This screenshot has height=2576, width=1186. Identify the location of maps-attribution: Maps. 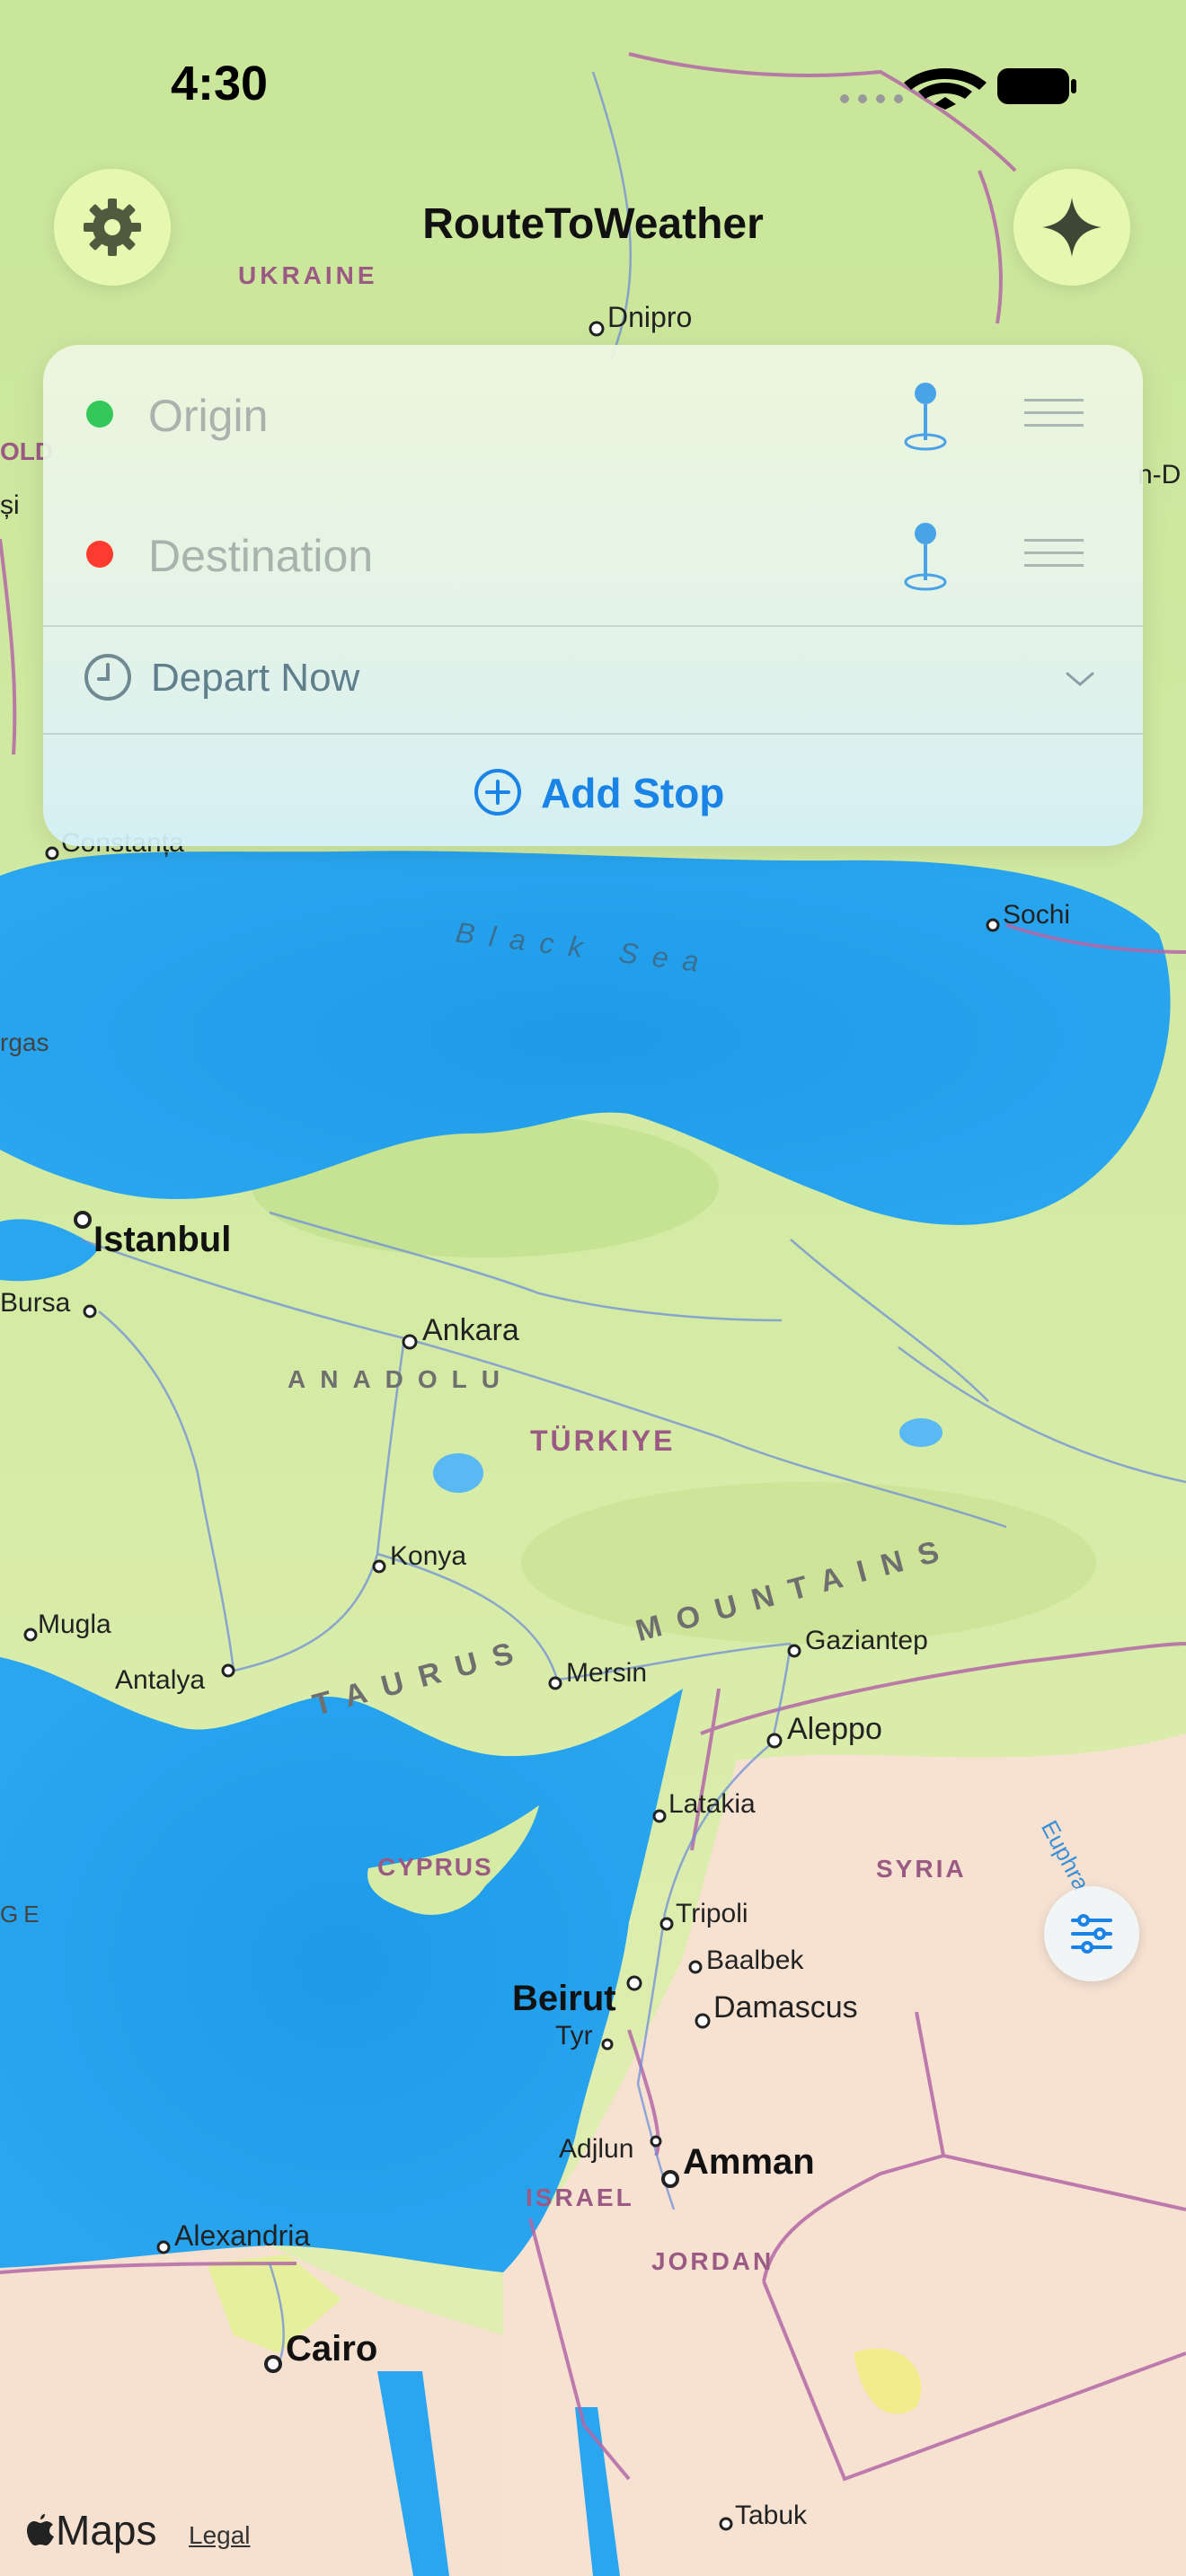
(90, 2530).